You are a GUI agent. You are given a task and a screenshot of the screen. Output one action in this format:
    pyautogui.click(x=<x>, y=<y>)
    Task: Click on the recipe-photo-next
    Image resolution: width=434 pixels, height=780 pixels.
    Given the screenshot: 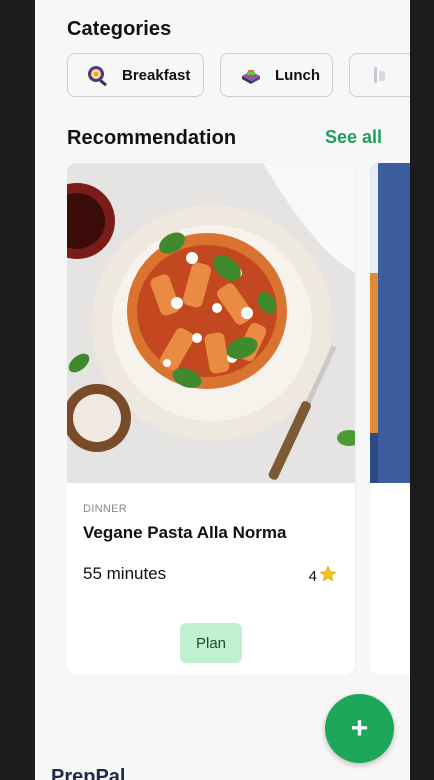 What is the action you would take?
    pyautogui.click(x=390, y=323)
    